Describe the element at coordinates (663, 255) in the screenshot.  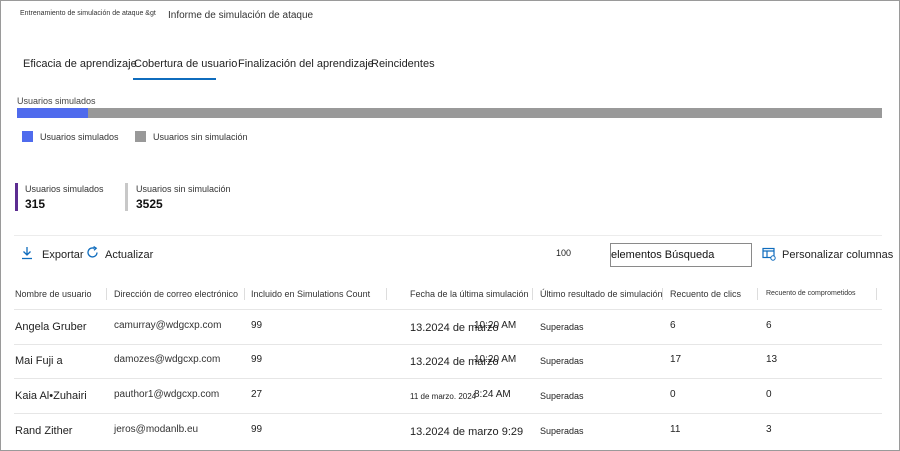
I see `search-input-text: elementos Búsqueda` at that location.